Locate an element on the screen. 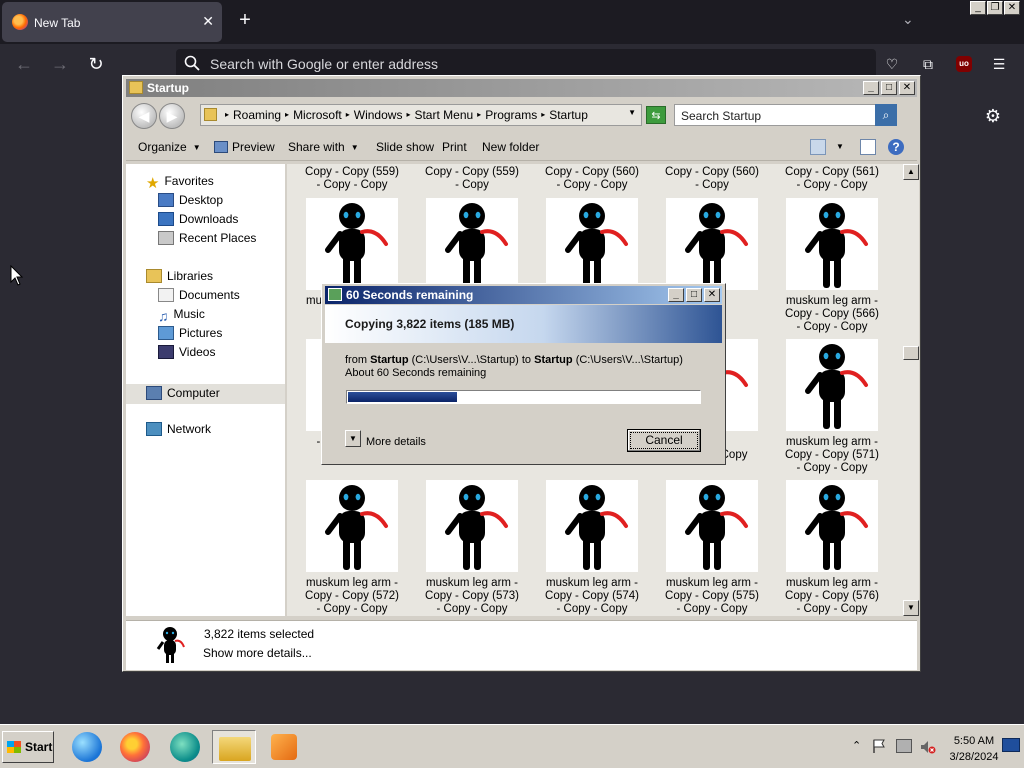 The image size is (1024, 768). preview-button: Preview is located at coordinates (244, 147).